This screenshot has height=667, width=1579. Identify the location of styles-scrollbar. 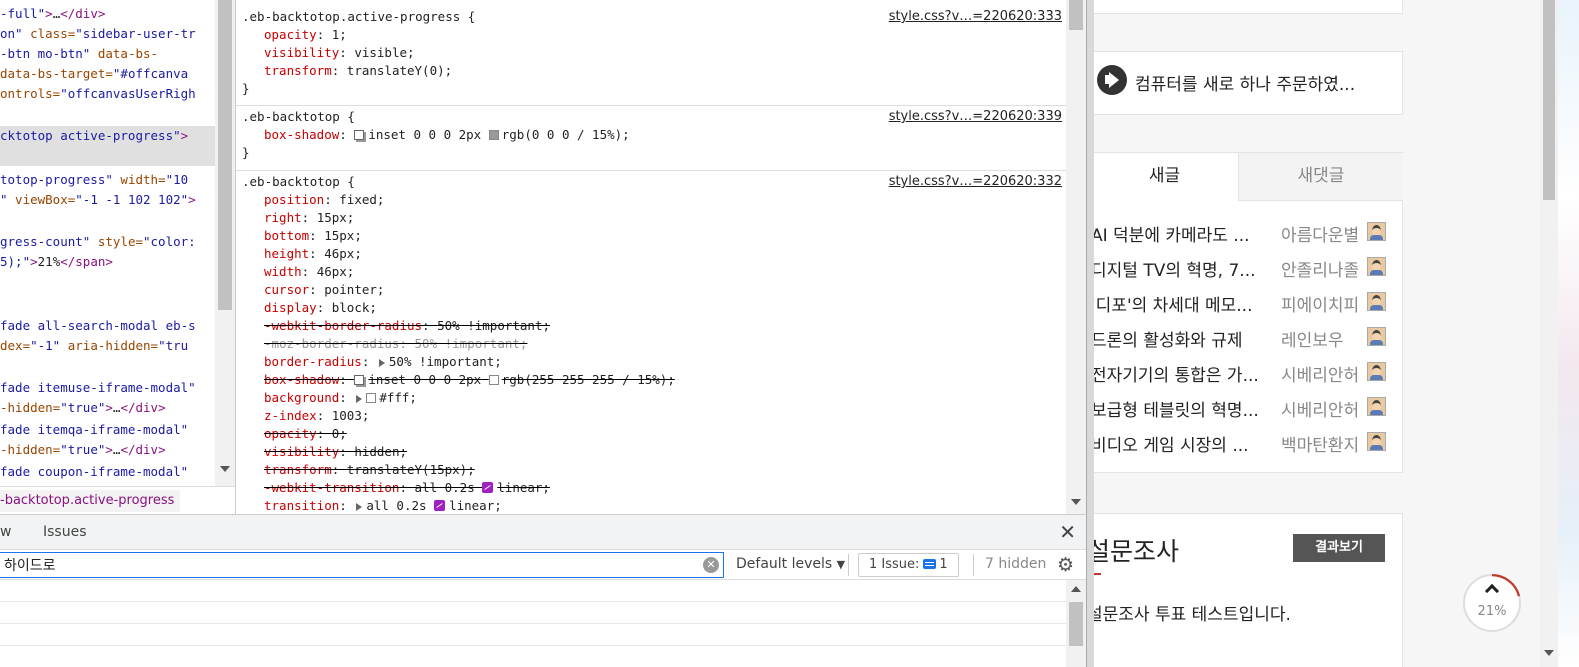
(1076, 257).